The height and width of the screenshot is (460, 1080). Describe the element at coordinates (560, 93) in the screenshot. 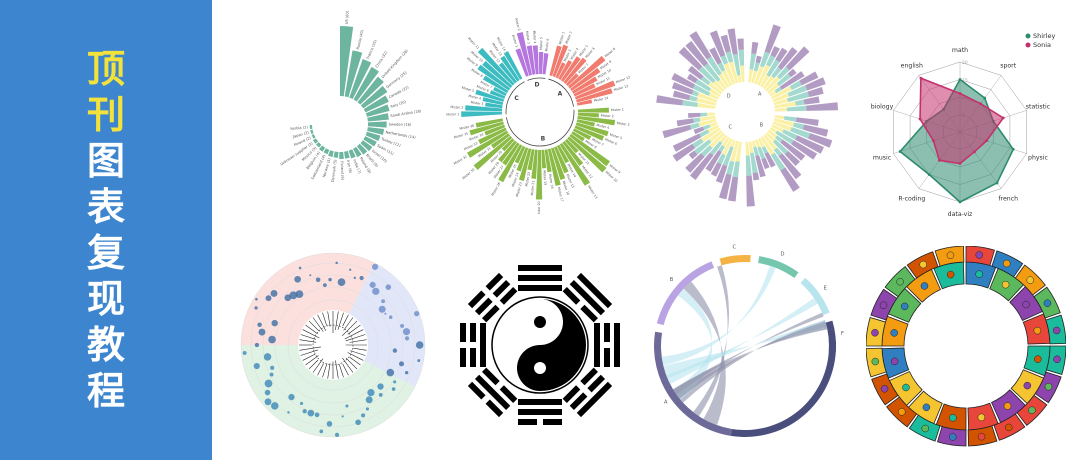

I see `group-label: A` at that location.